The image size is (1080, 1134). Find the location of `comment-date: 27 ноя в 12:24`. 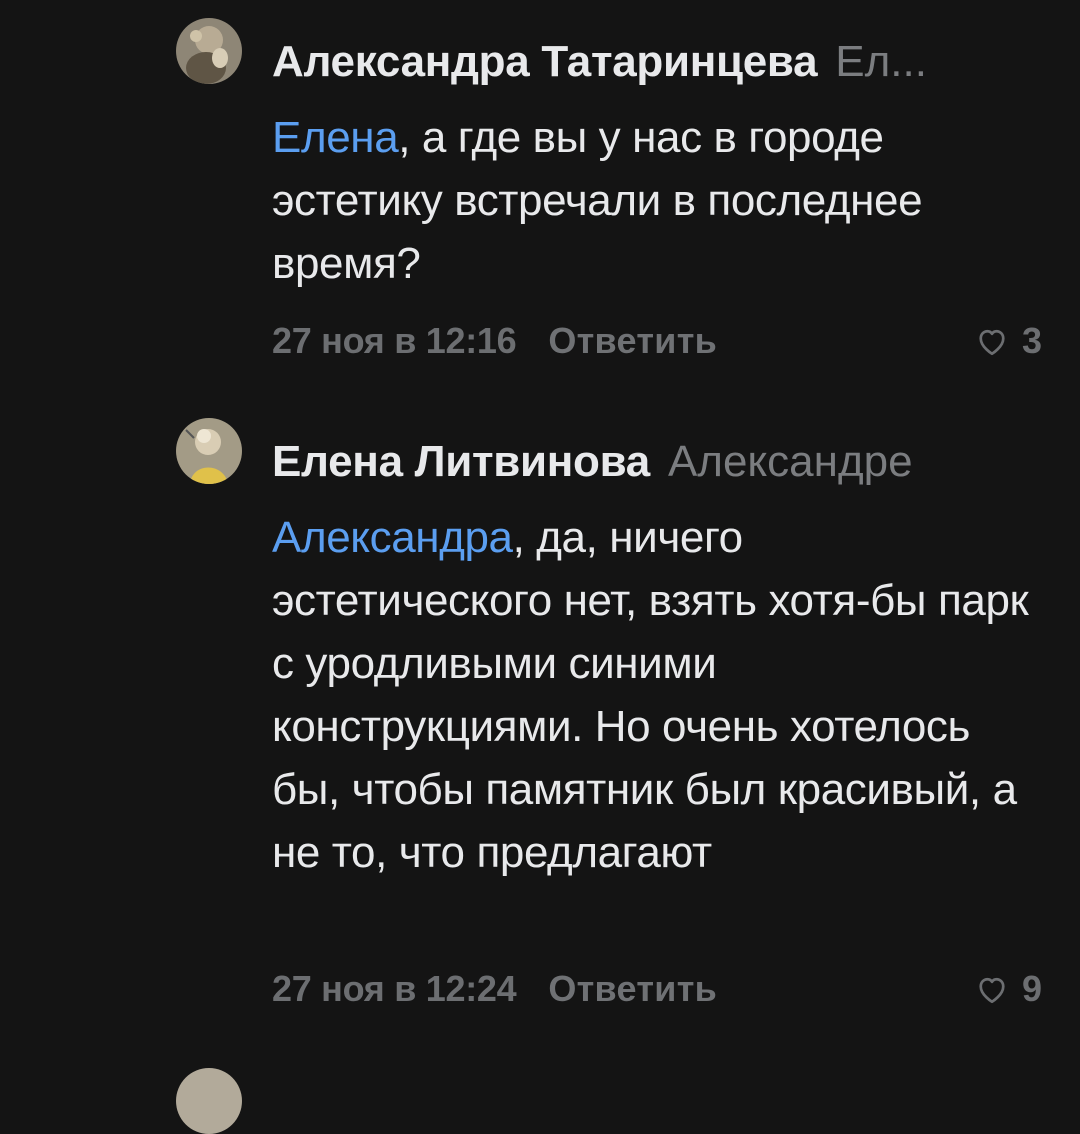

comment-date: 27 ноя в 12:24 is located at coordinates (394, 988).